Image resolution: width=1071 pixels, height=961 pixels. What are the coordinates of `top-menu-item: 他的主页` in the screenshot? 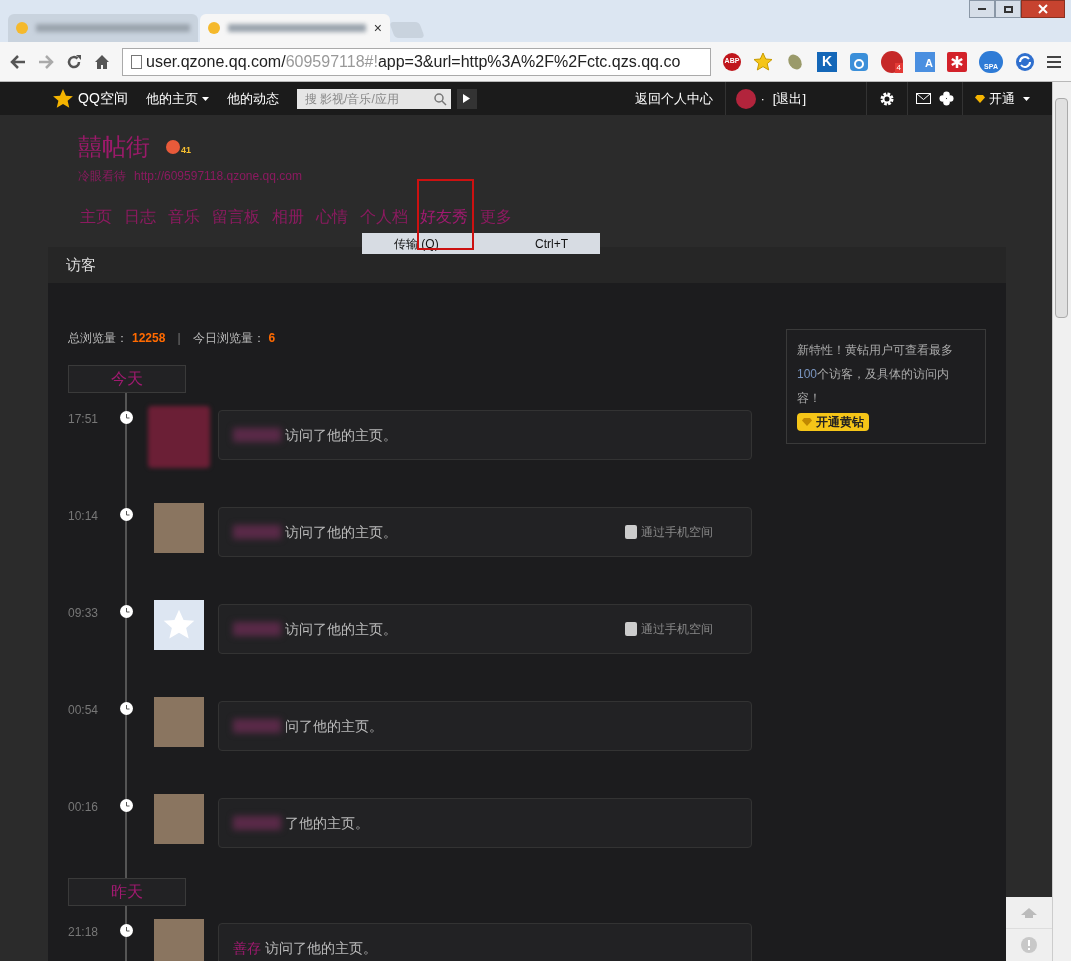 It's located at (177, 98).